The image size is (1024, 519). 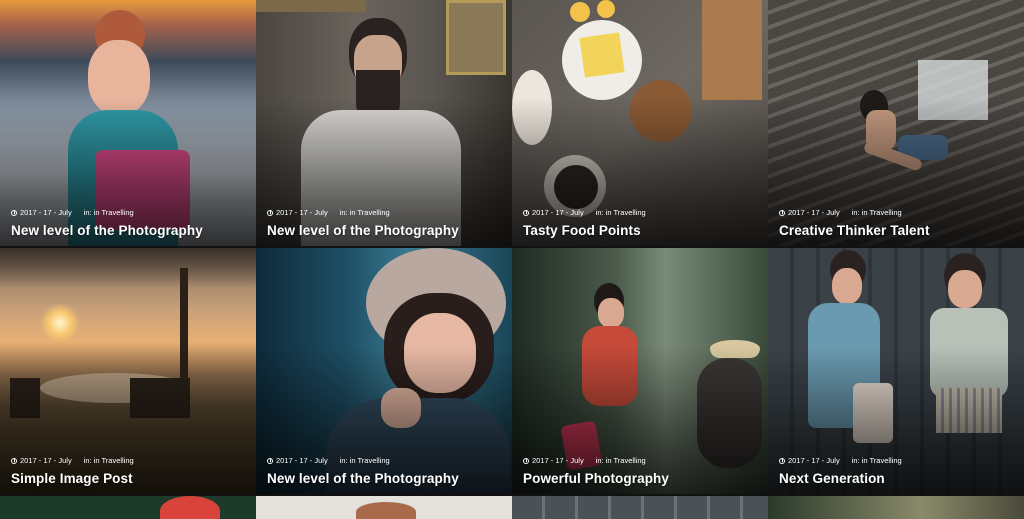 I want to click on post-title: Tasty Food Points, so click(x=582, y=230).